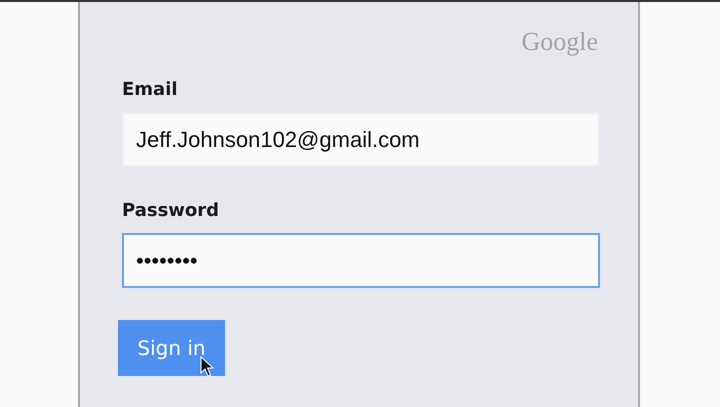 The height and width of the screenshot is (407, 720). I want to click on field-label: Password, so click(171, 211).